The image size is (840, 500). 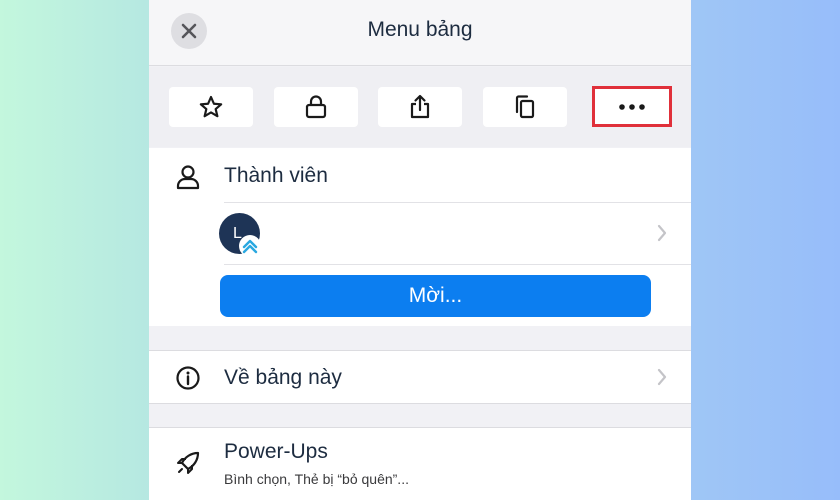 I want to click on person-icon, so click(x=188, y=179).